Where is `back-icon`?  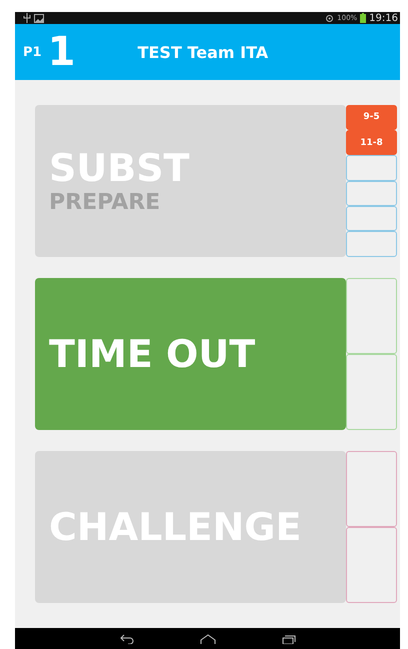 back-icon is located at coordinates (127, 639).